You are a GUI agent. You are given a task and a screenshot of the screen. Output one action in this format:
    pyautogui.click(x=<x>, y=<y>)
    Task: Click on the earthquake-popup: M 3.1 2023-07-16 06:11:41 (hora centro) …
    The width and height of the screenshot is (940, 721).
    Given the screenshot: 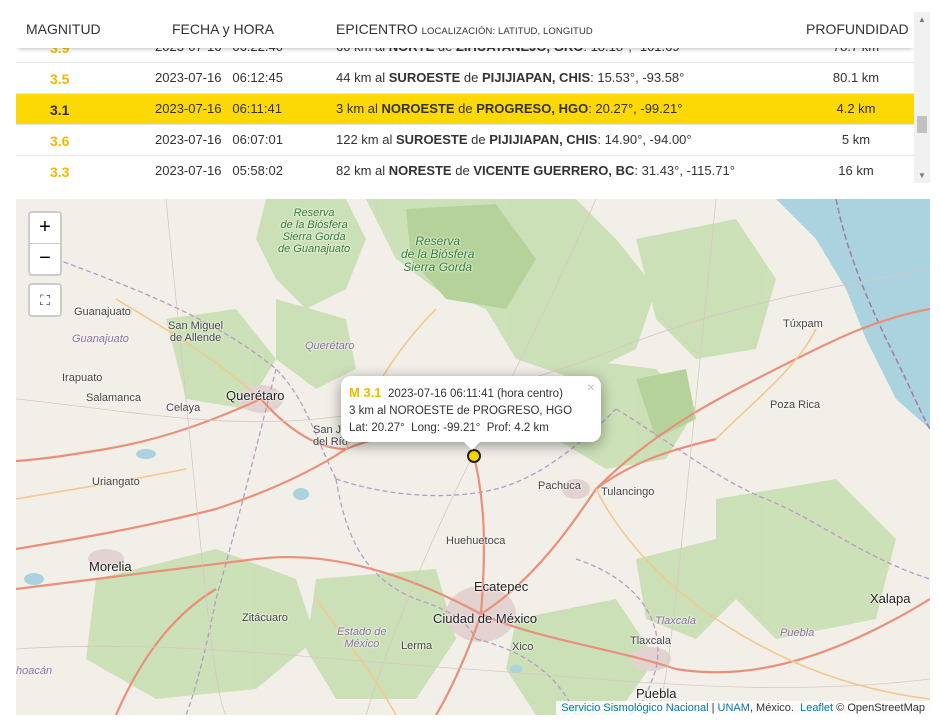 What is the action you would take?
    pyautogui.click(x=471, y=413)
    